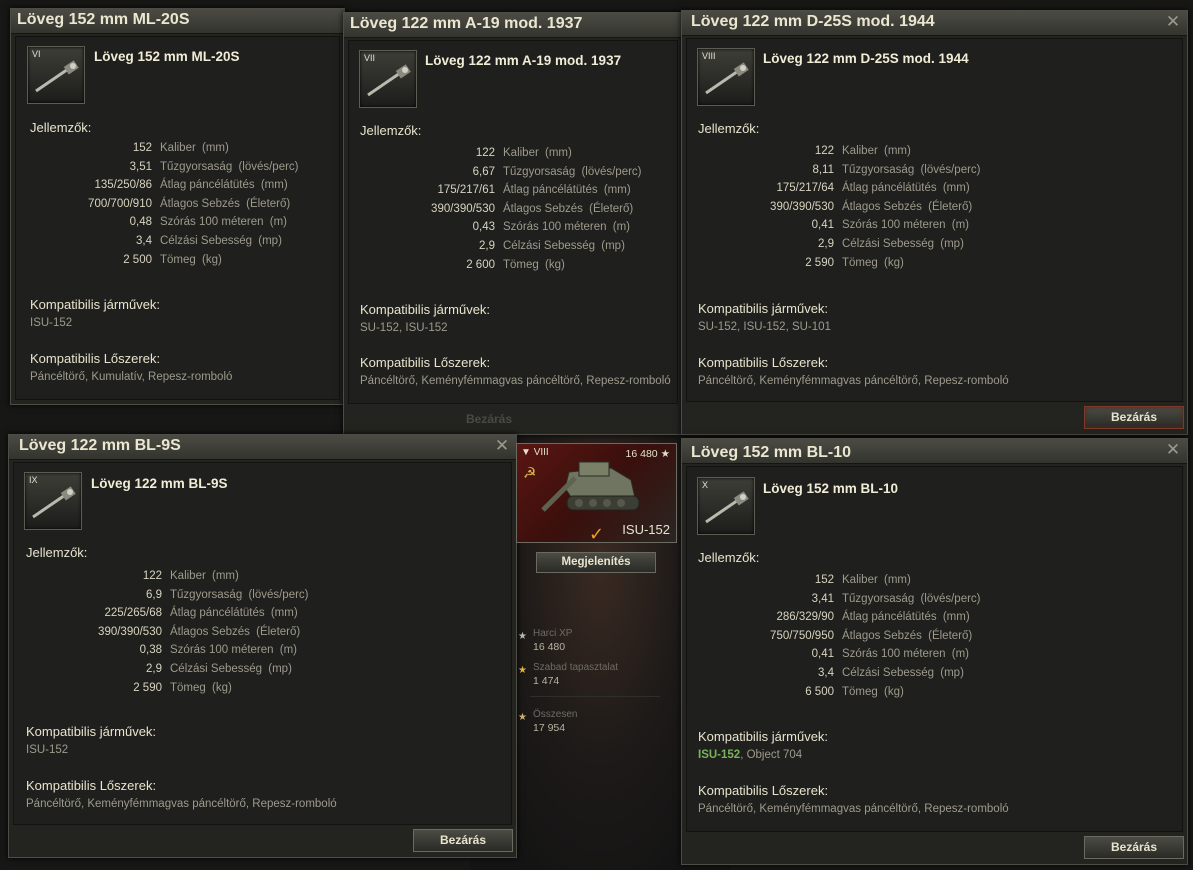  Describe the element at coordinates (839, 170) in the screenshot. I see `stat-row-rate-of-fire: 8,11 Tűzgyorsaság (lövés/perc)` at that location.